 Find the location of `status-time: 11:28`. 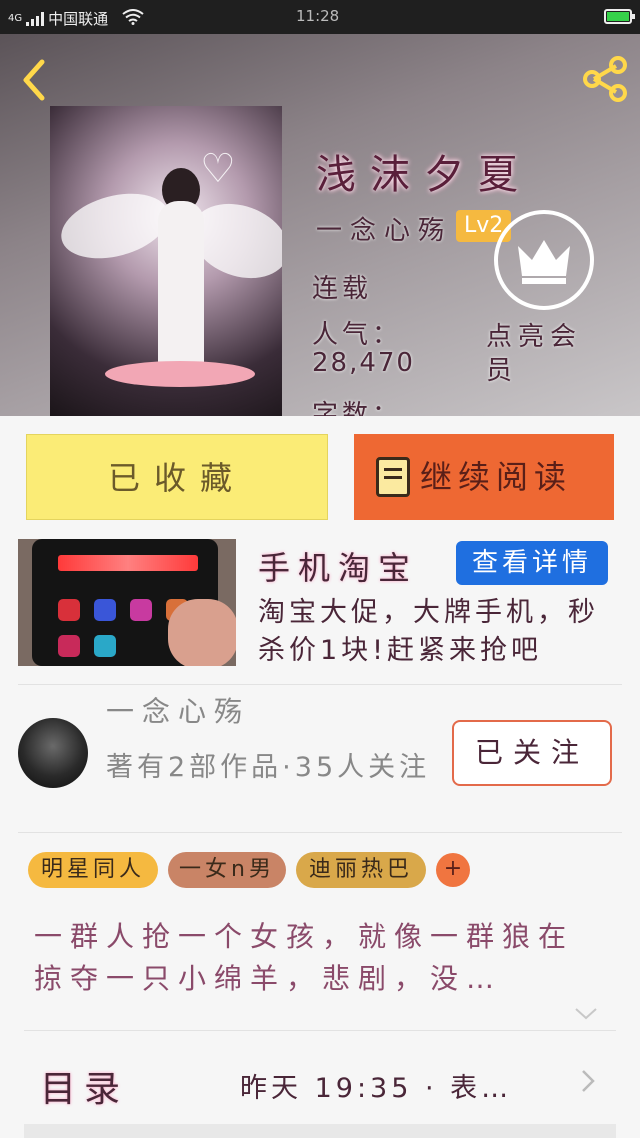

status-time: 11:28 is located at coordinates (318, 16).